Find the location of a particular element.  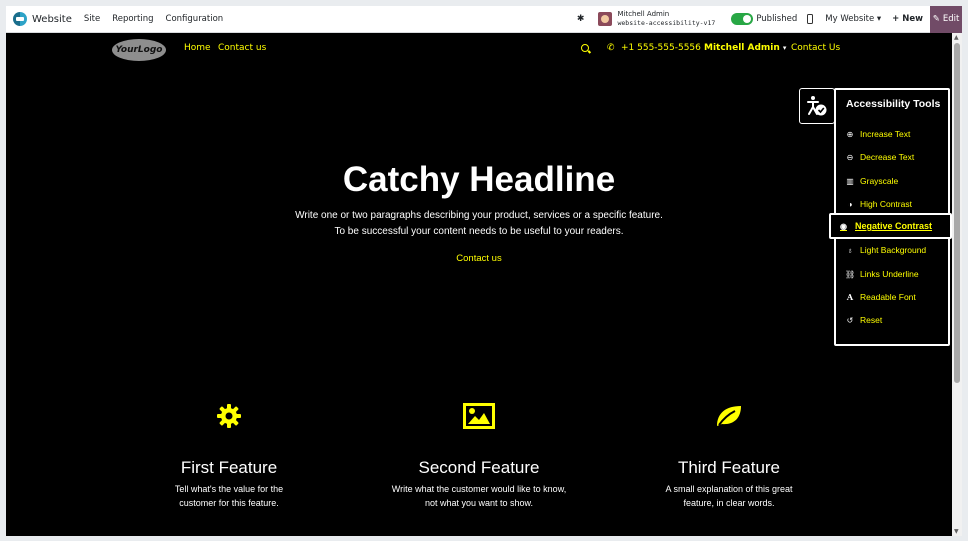

acc-readable-font: A Readable Font is located at coordinates (880, 297).